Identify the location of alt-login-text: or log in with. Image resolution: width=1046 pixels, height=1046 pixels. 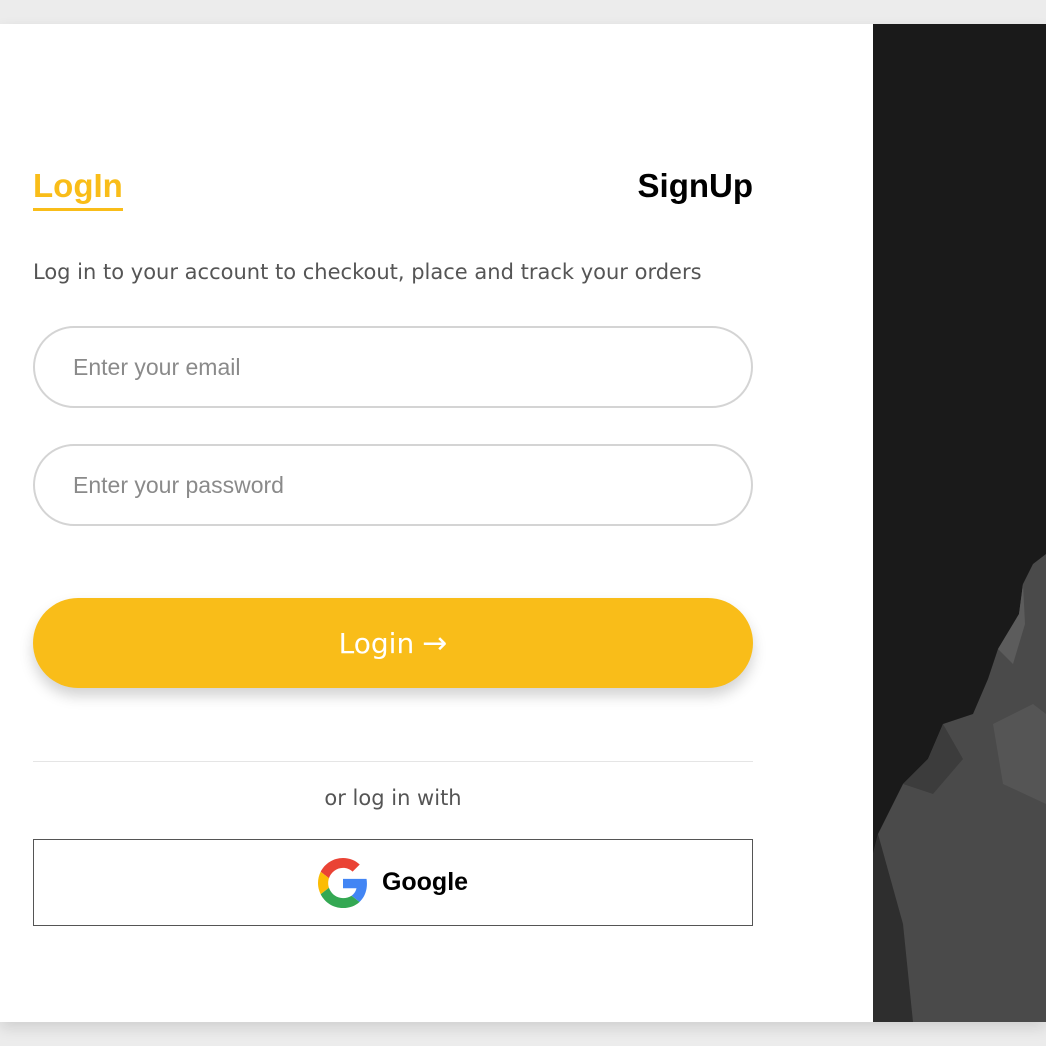
(393, 798).